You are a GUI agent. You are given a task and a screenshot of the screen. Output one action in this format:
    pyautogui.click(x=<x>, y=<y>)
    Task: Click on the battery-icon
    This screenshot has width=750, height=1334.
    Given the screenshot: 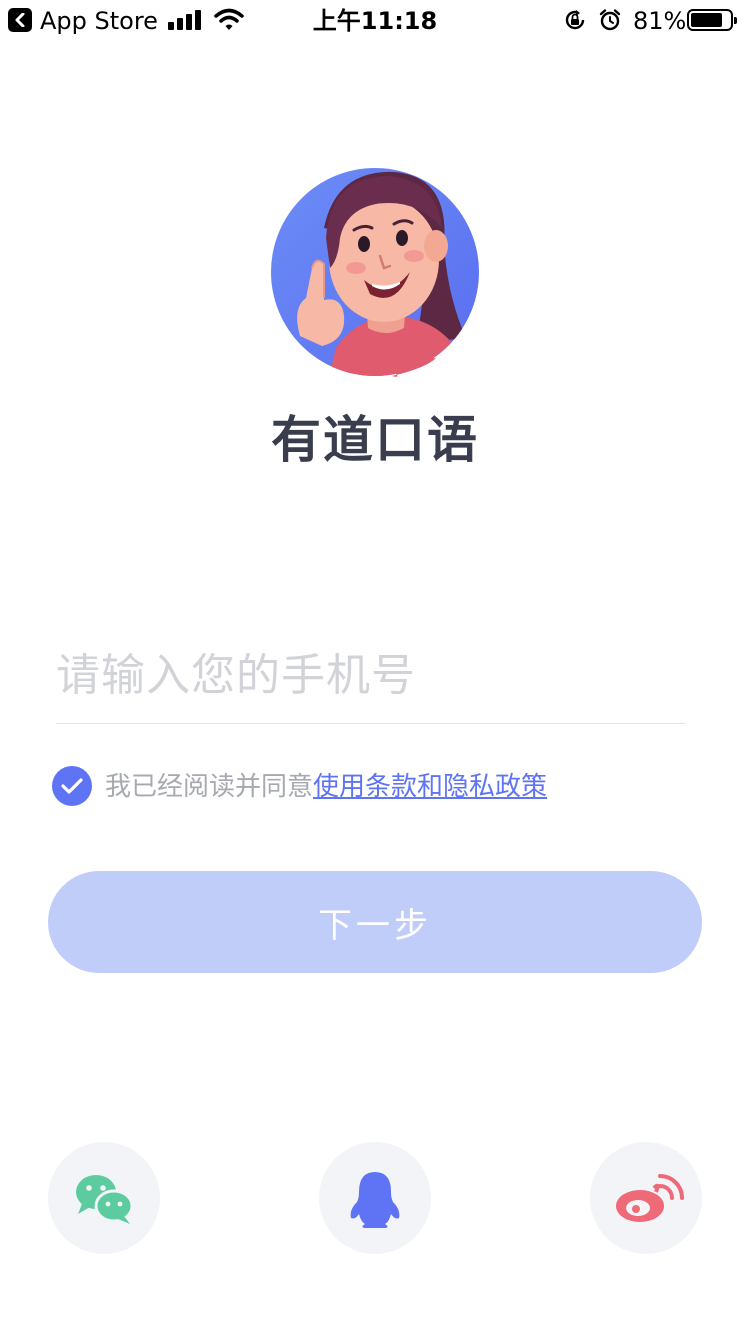 What is the action you would take?
    pyautogui.click(x=712, y=20)
    